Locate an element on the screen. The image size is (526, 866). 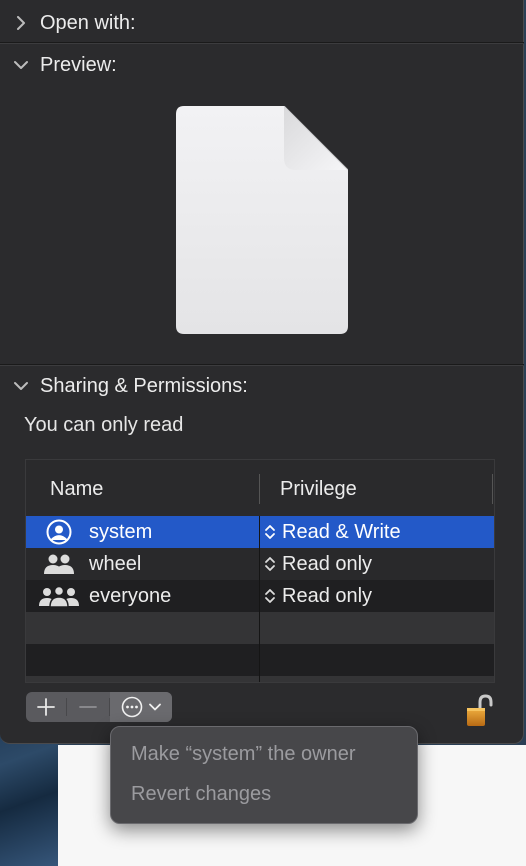
column-divider is located at coordinates (259, 599).